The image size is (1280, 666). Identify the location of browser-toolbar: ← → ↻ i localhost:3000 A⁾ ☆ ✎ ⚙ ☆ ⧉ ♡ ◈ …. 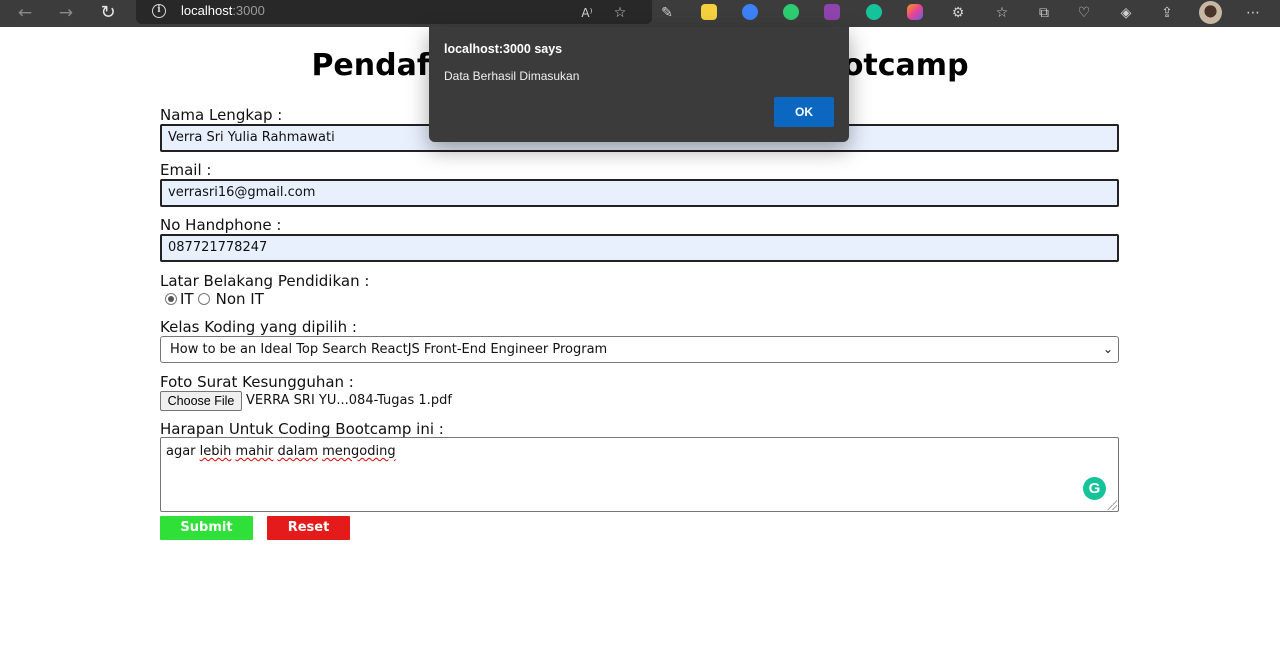
(640, 13).